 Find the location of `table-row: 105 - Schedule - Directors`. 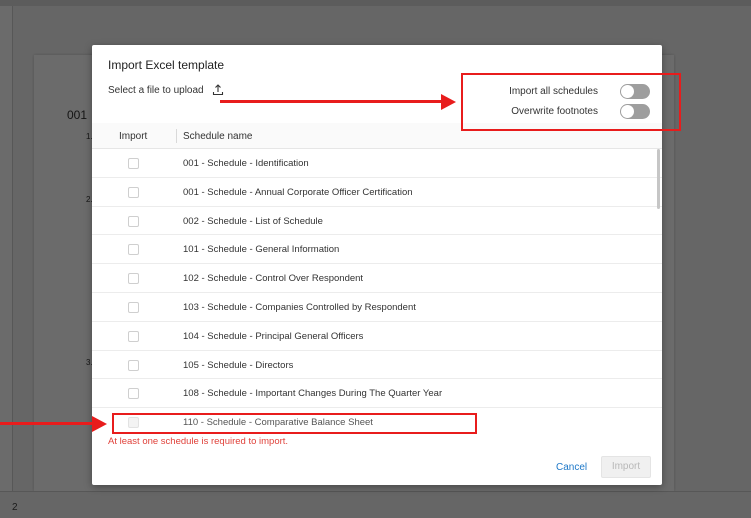

table-row: 105 - Schedule - Directors is located at coordinates (377, 365).